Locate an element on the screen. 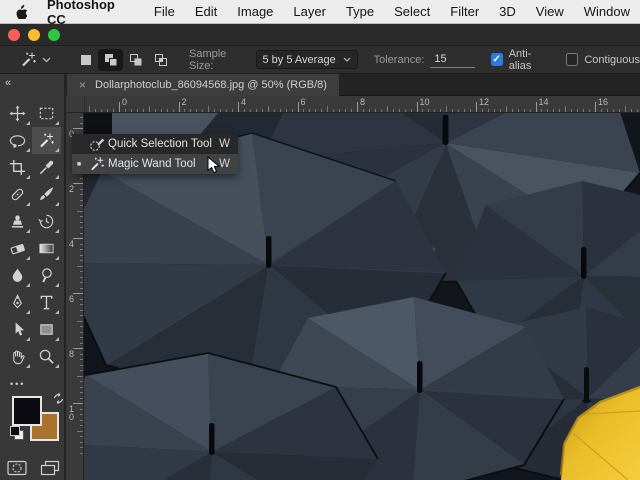 The width and height of the screenshot is (640, 480). tool-spot-healing-brush is located at coordinates (17, 194).